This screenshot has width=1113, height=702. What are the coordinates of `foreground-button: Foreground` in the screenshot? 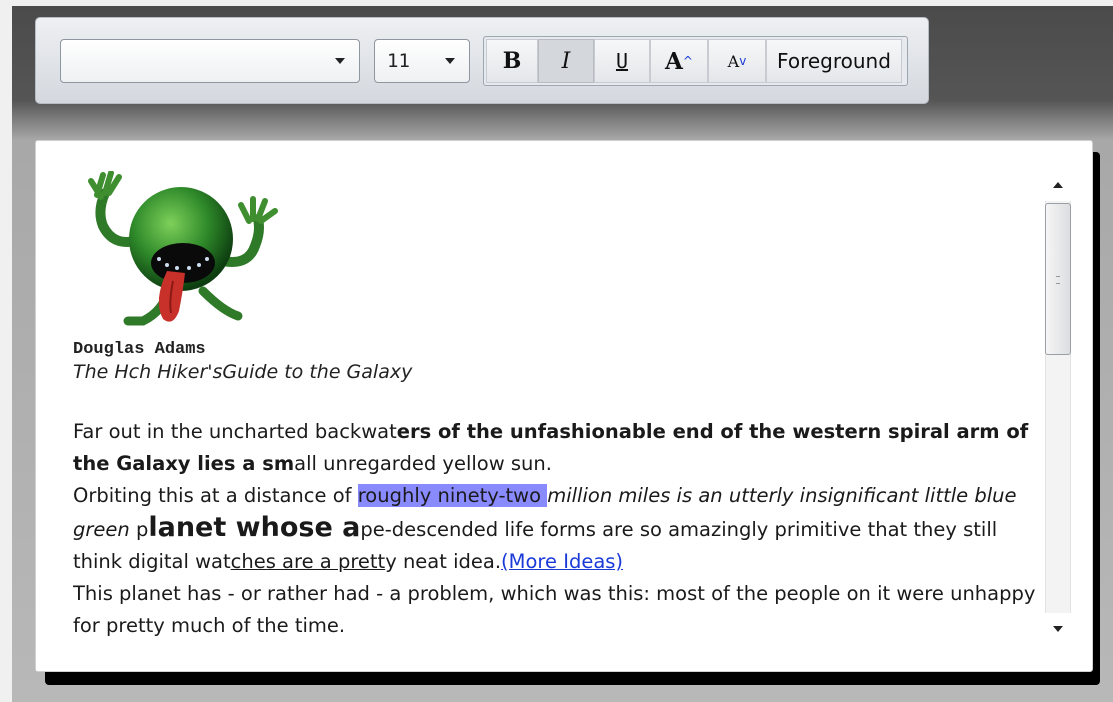 It's located at (834, 61).